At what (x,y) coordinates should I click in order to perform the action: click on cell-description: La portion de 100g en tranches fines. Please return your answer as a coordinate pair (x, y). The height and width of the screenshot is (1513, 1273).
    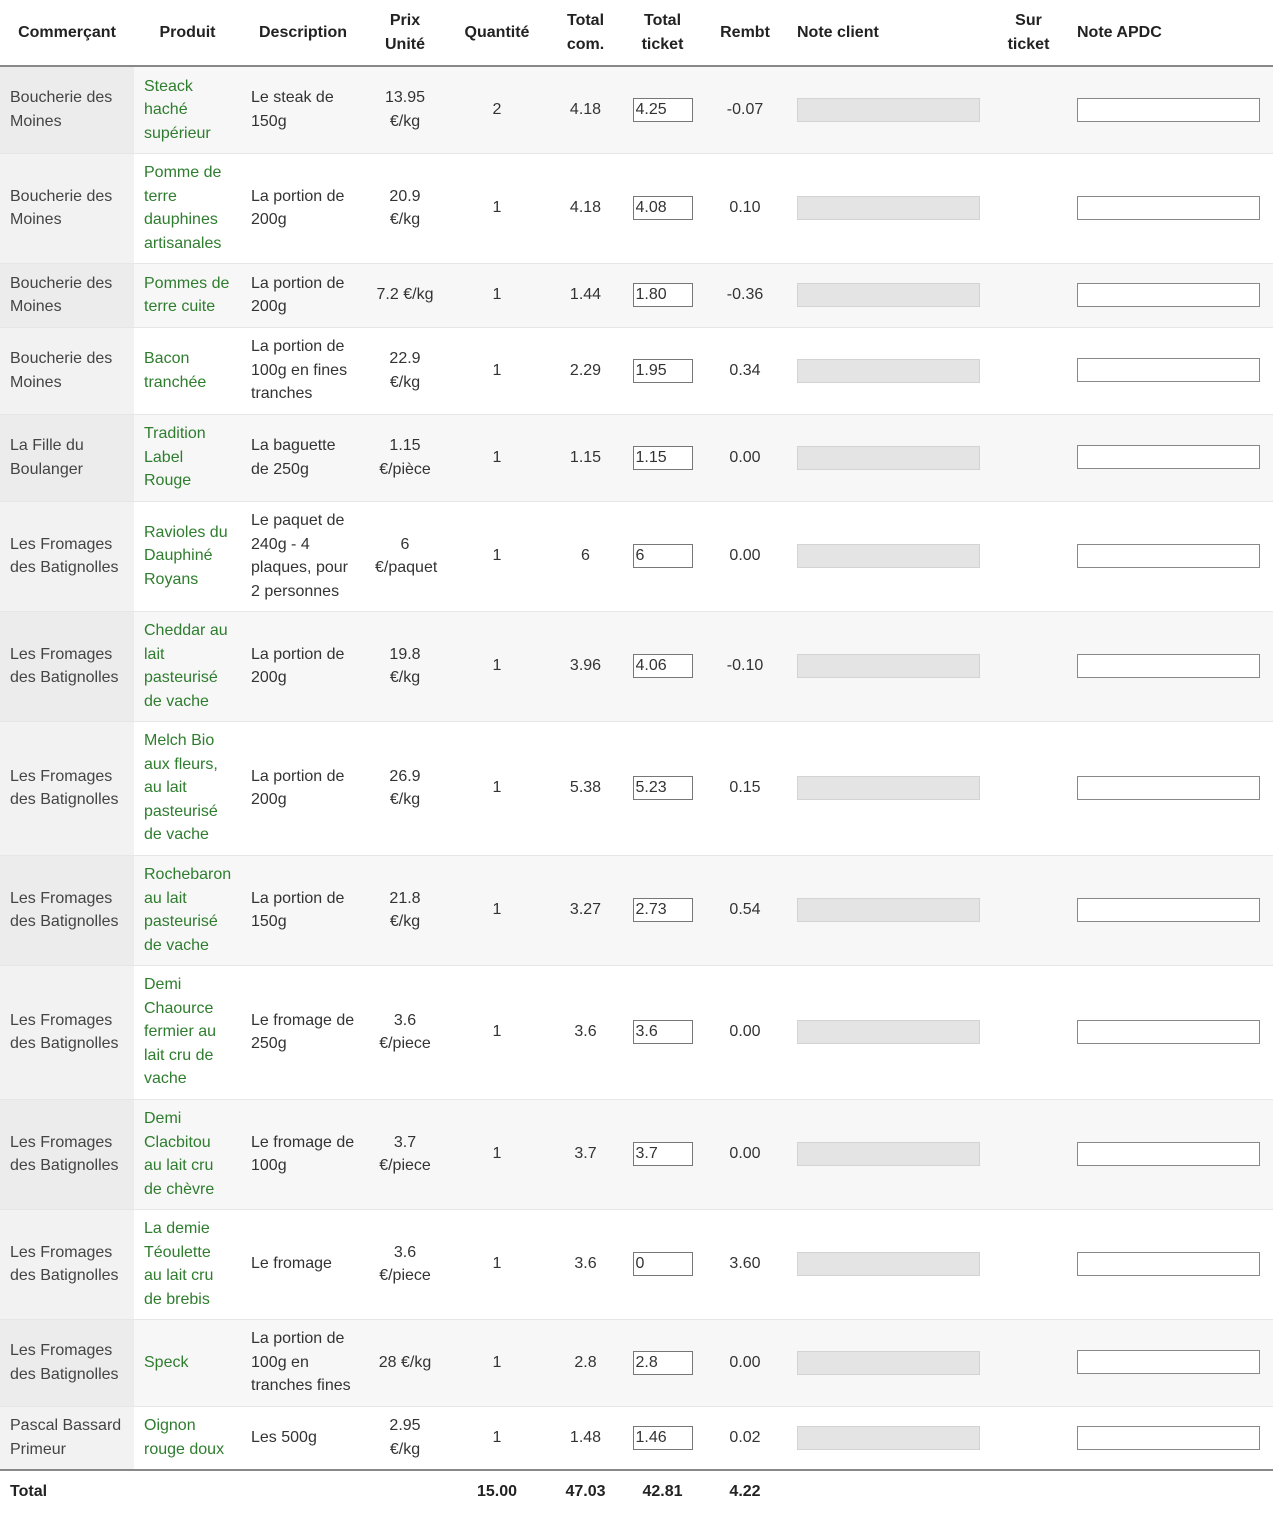
    Looking at the image, I should click on (303, 1363).